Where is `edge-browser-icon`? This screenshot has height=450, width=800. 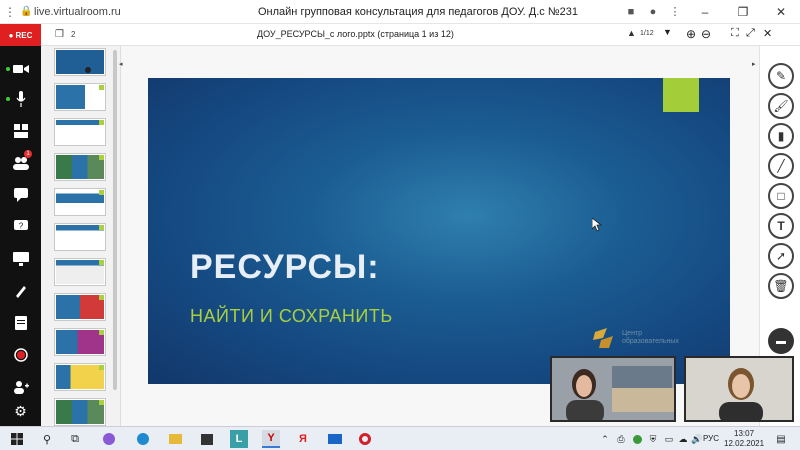
edge-browser-icon is located at coordinates (143, 439).